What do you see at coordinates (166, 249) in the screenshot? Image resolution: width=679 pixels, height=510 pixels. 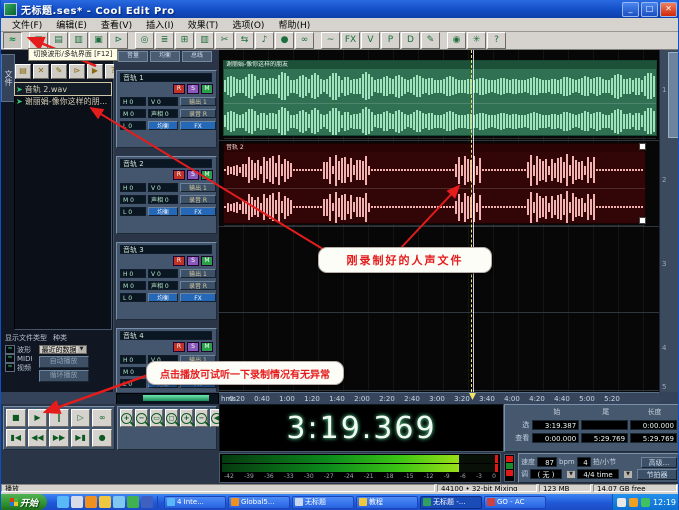 I see `track-name-field: 音轨 3` at bounding box center [166, 249].